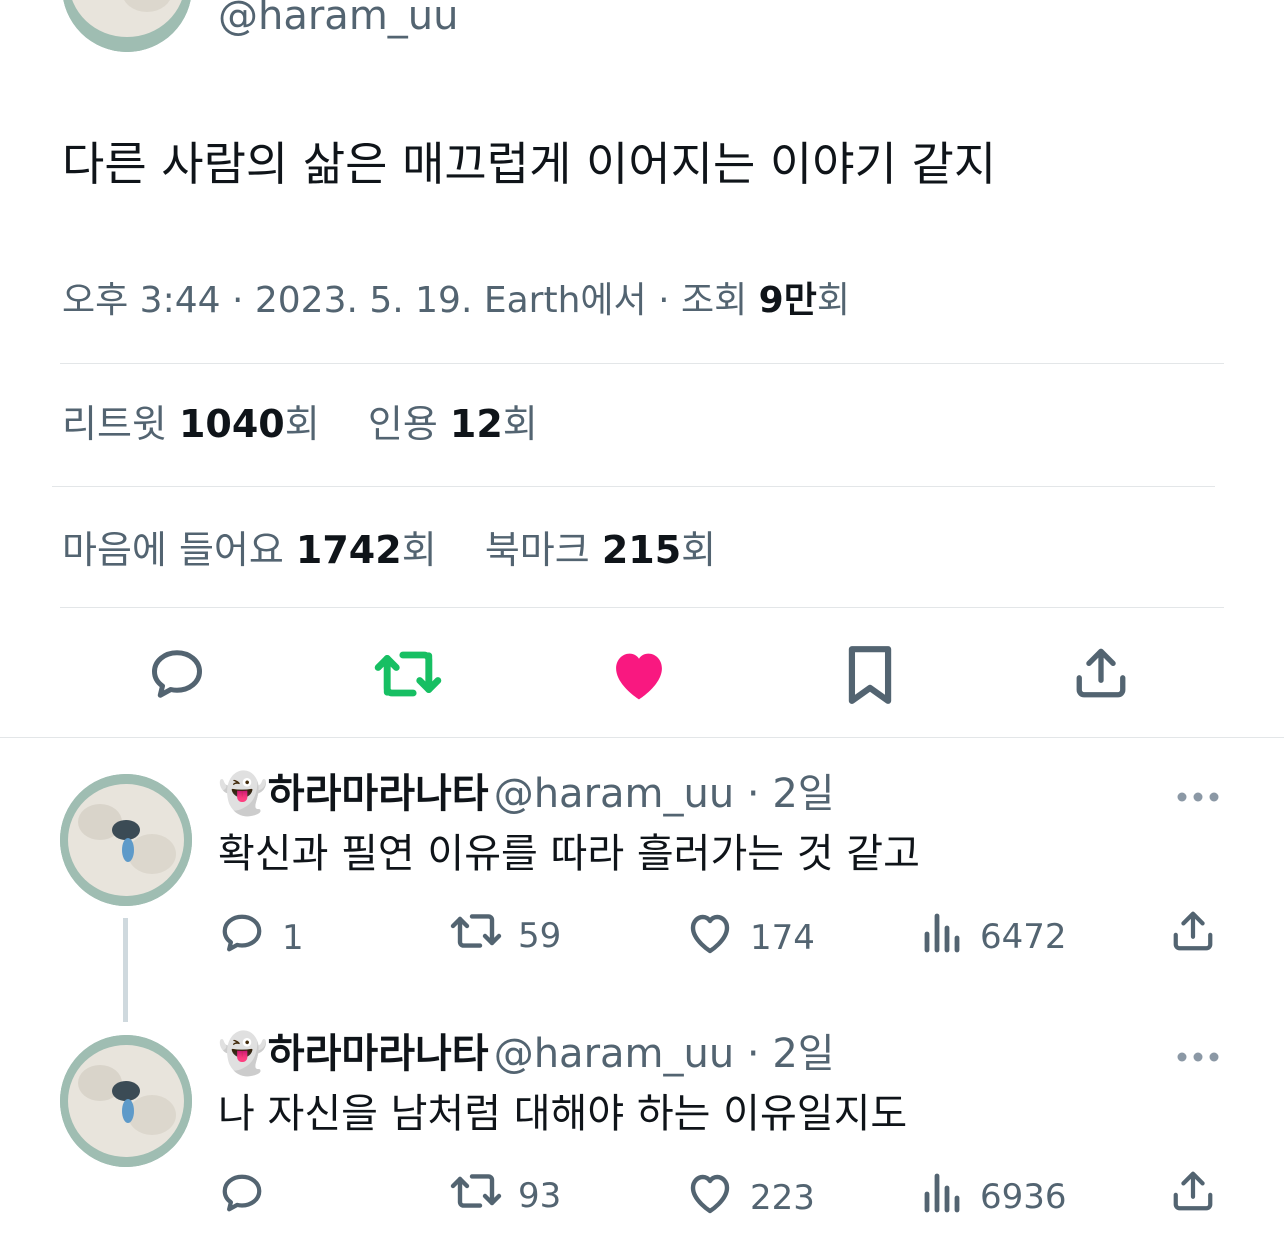  I want to click on view-suffix: 회, so click(833, 300).